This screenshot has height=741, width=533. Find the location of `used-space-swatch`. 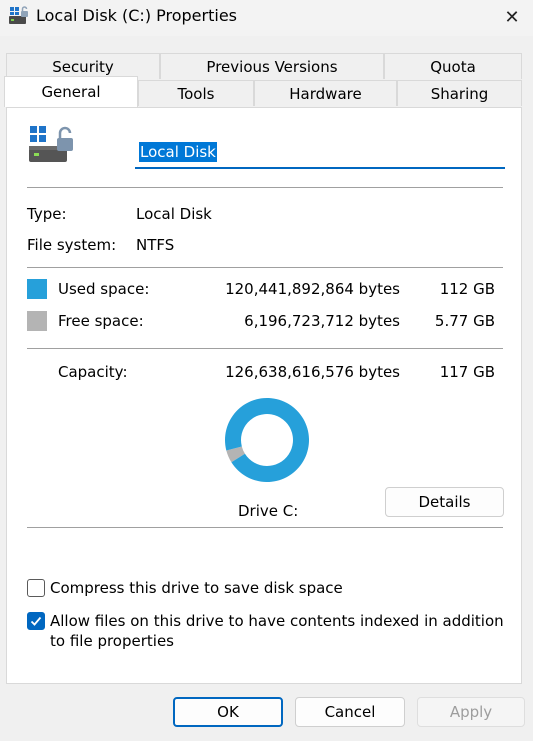

used-space-swatch is located at coordinates (37, 289).